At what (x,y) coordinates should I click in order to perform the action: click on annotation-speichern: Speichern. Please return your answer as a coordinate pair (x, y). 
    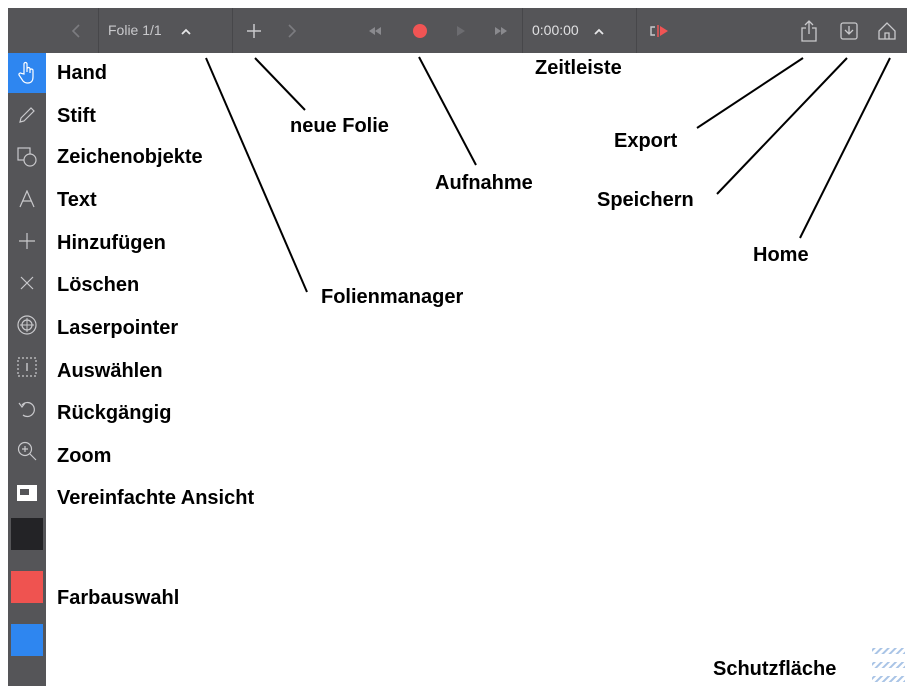
    Looking at the image, I should click on (645, 200).